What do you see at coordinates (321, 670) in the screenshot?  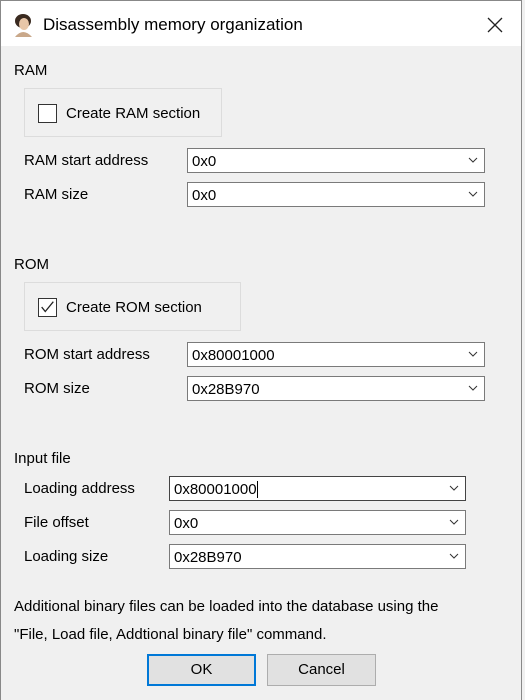 I see `cancel-button: Cancel` at bounding box center [321, 670].